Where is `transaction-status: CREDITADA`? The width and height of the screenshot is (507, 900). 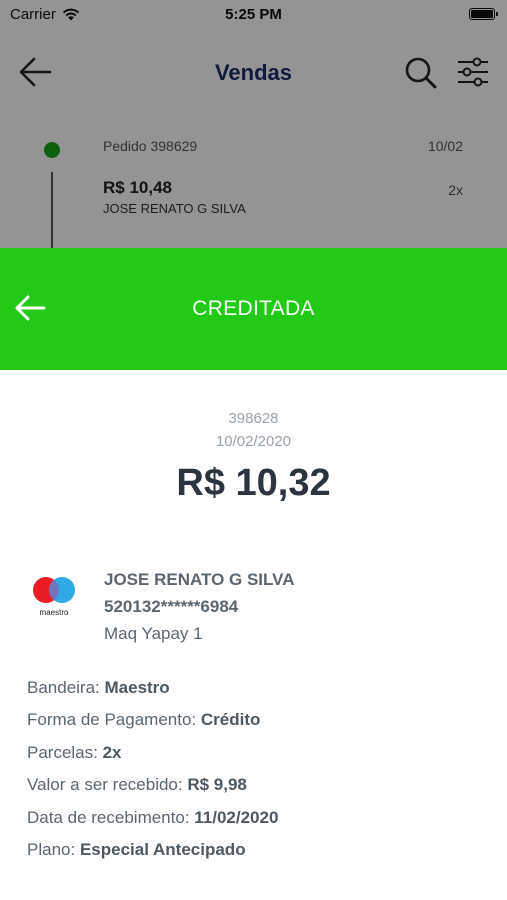
transaction-status: CREDITADA is located at coordinates (253, 308).